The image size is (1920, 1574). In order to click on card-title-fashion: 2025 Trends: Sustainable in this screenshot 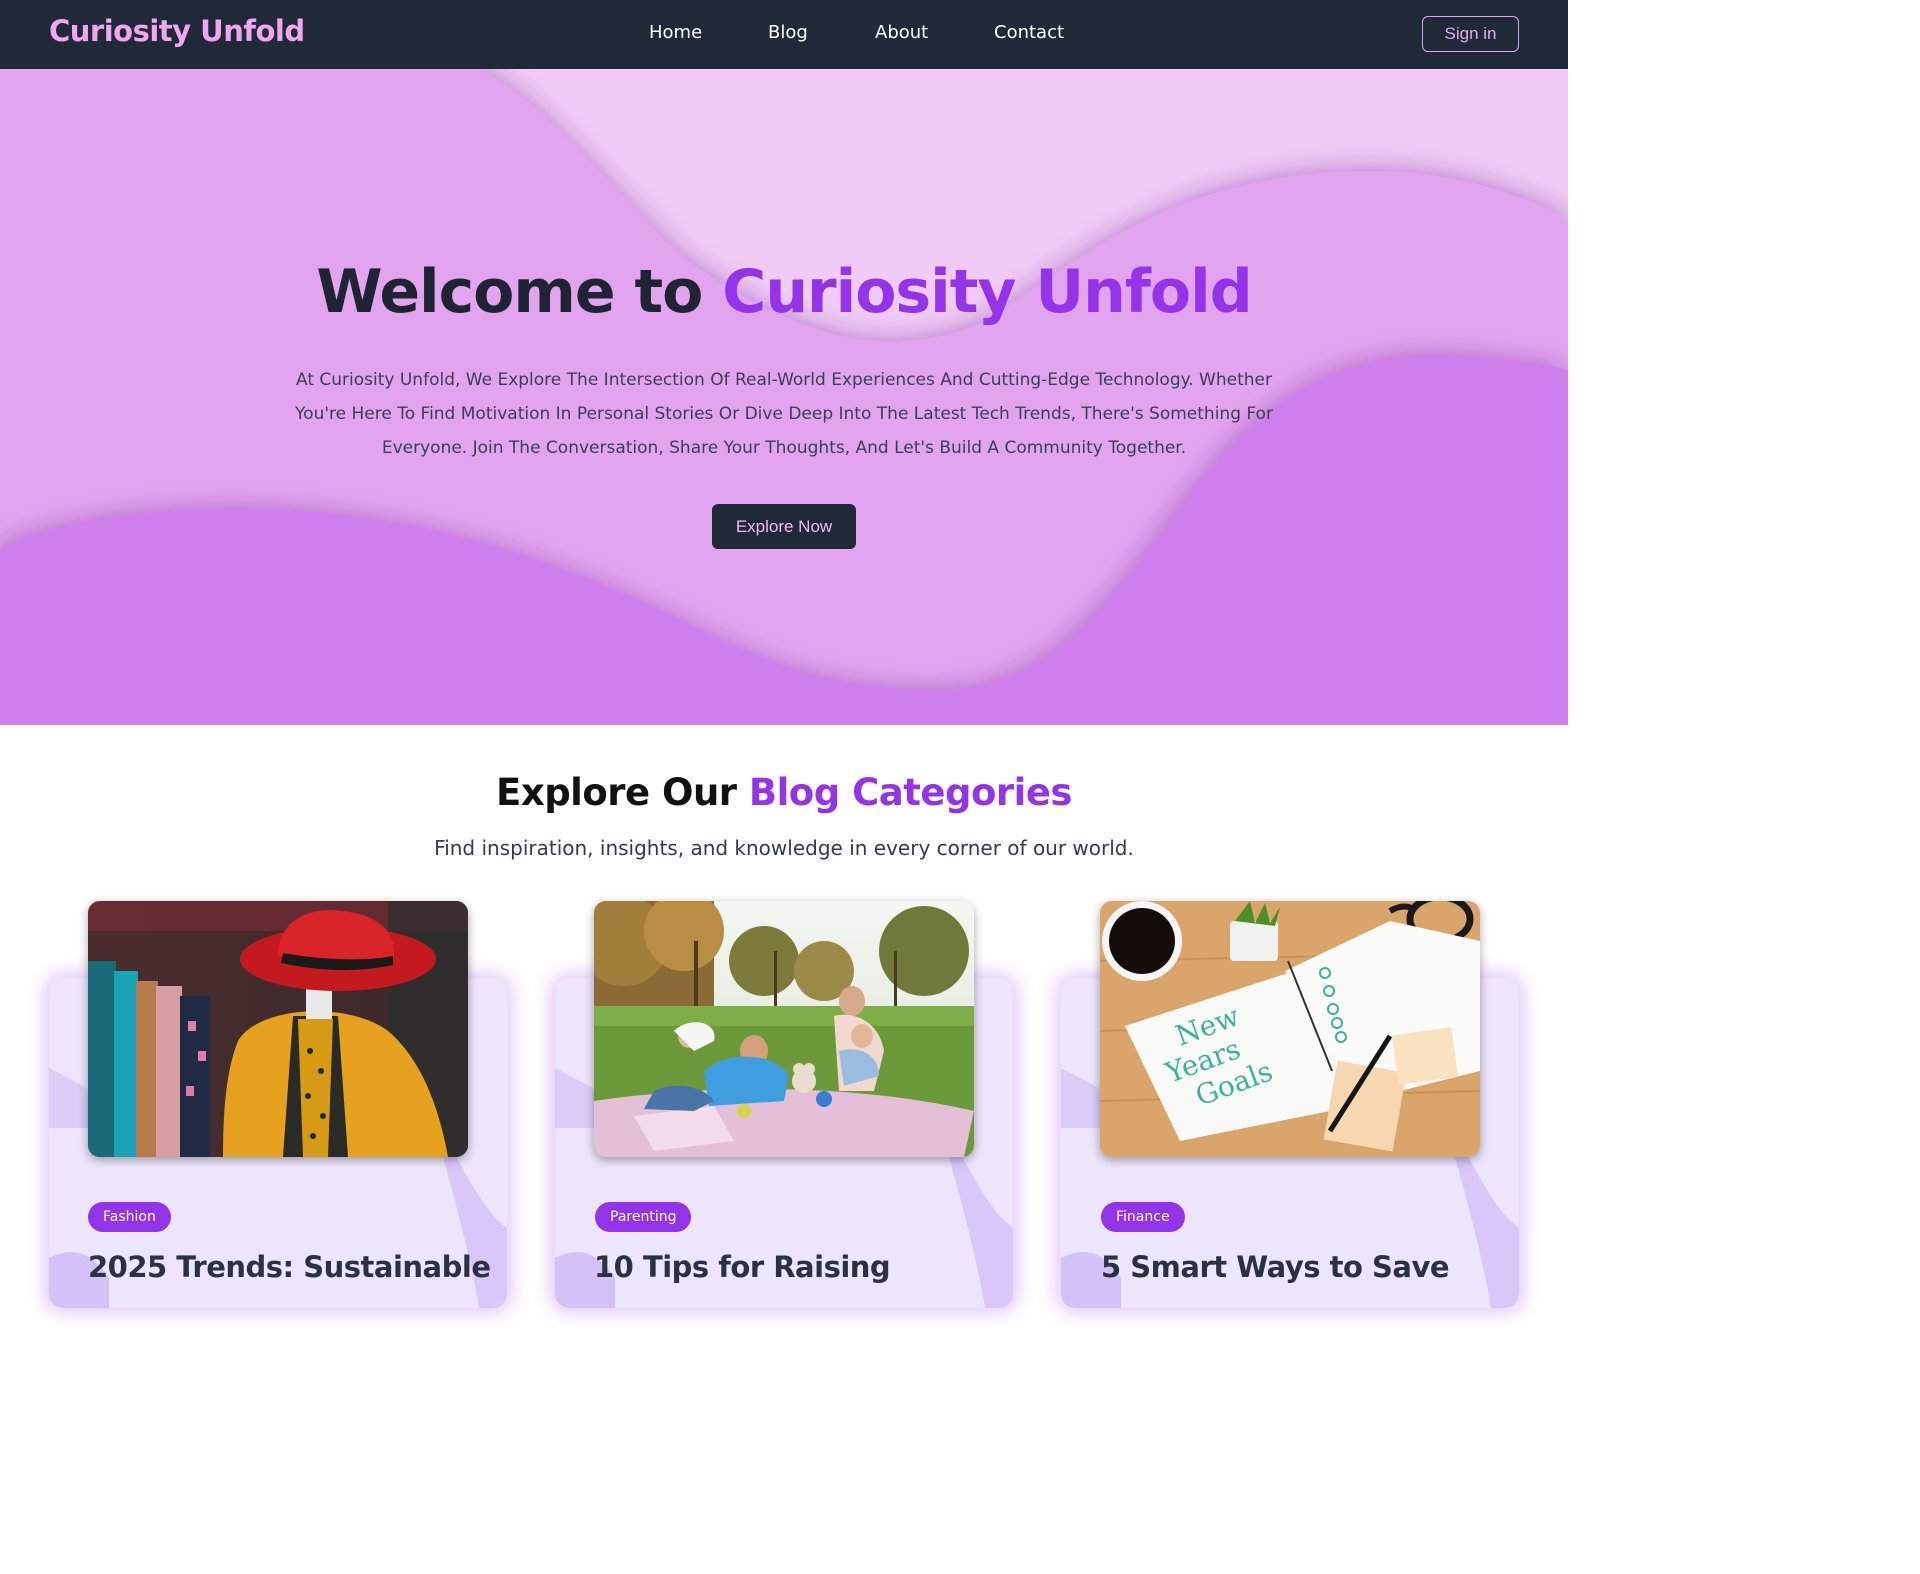, I will do `click(289, 1267)`.